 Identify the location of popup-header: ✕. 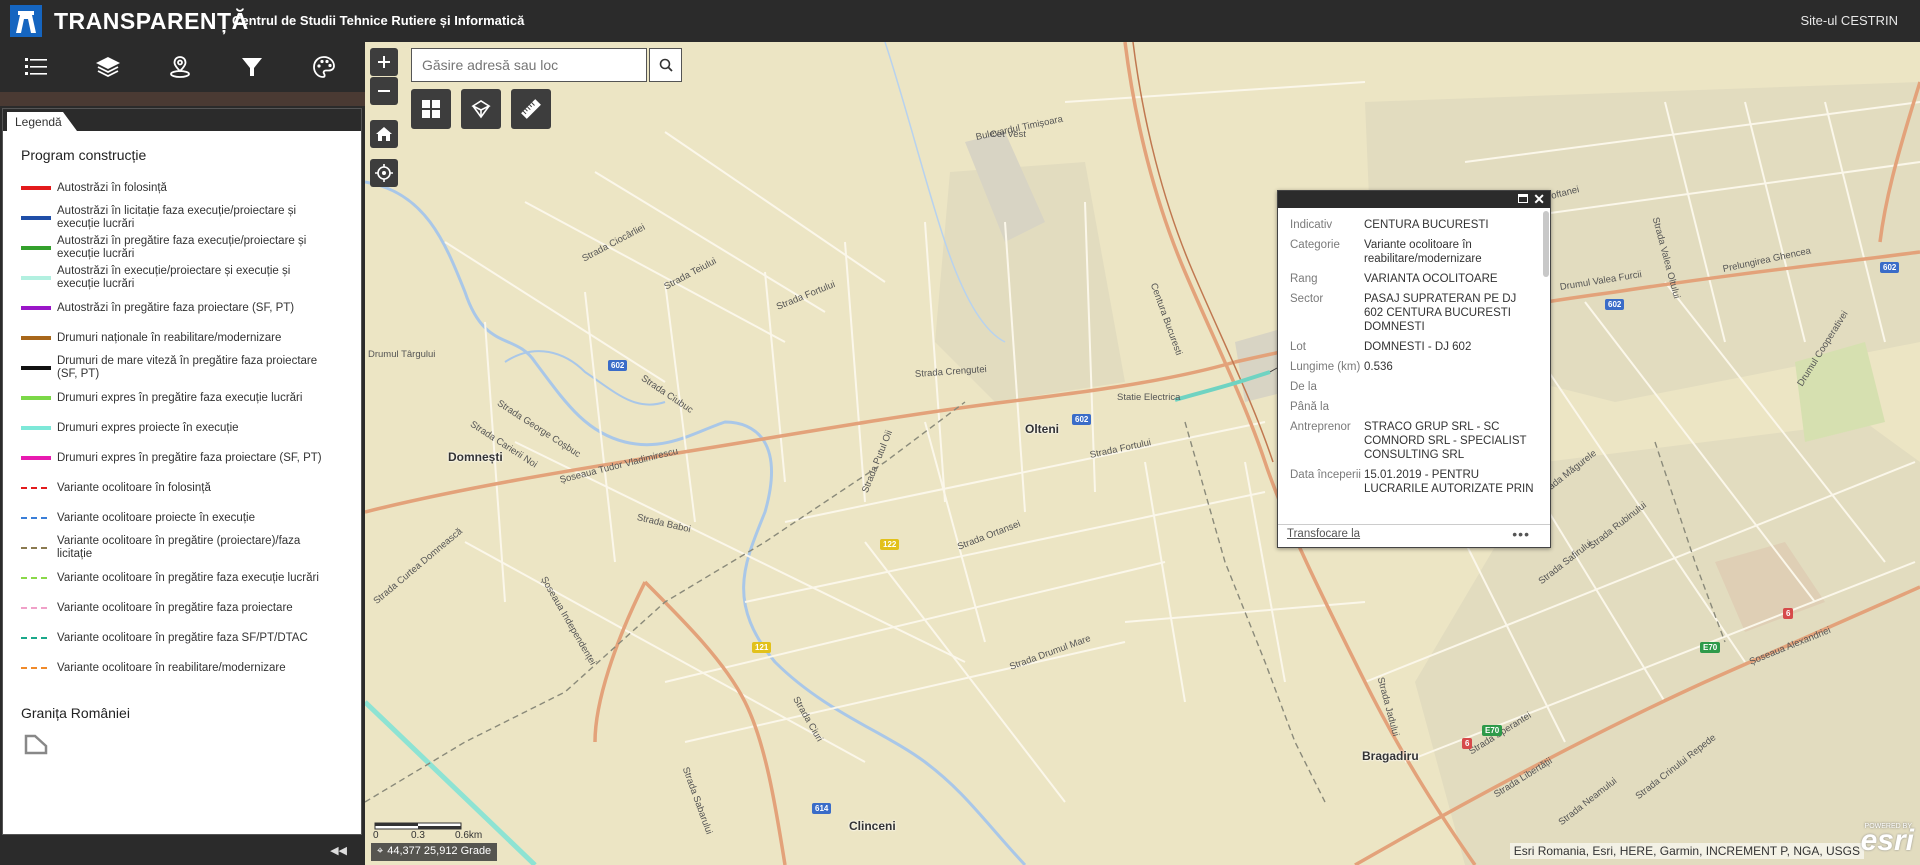
(1414, 199).